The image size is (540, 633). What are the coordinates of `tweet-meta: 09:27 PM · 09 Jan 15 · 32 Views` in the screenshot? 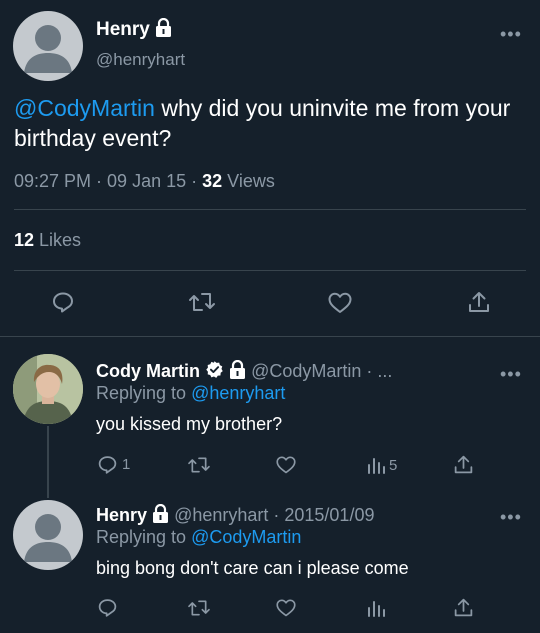 It's located at (144, 181).